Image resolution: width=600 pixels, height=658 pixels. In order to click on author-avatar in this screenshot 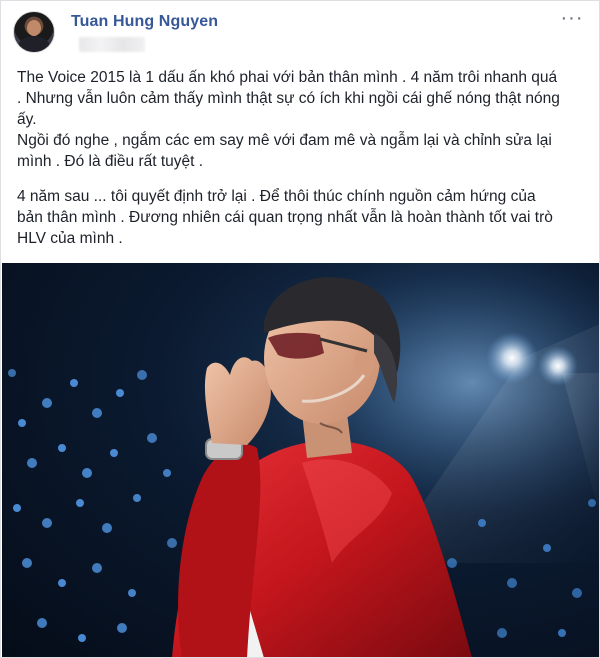, I will do `click(34, 32)`.